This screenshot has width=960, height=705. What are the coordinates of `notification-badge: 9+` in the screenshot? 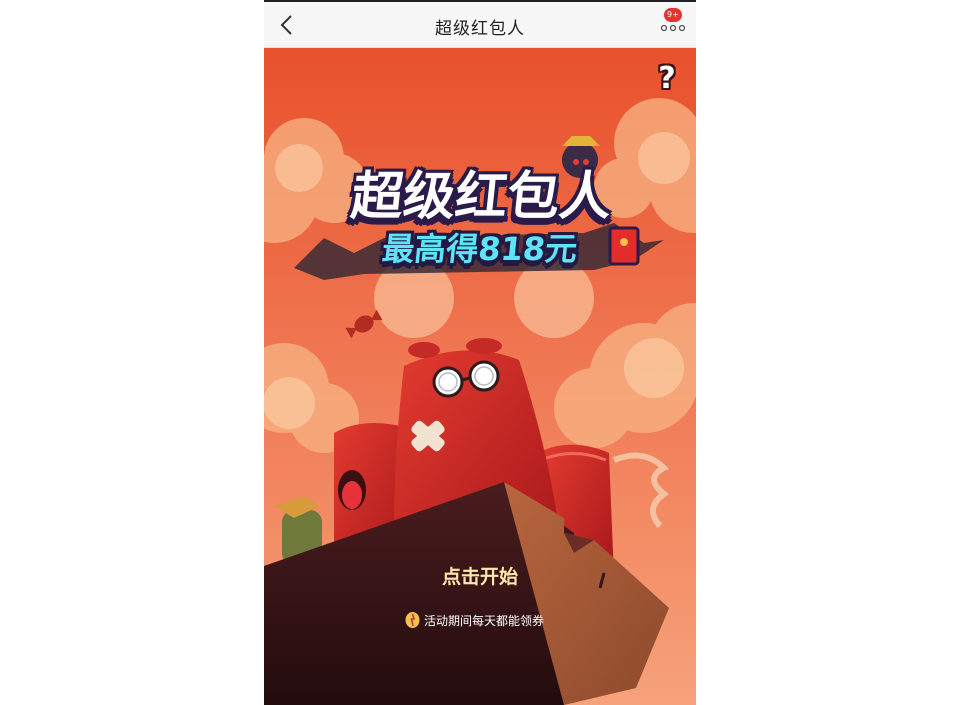 It's located at (673, 15).